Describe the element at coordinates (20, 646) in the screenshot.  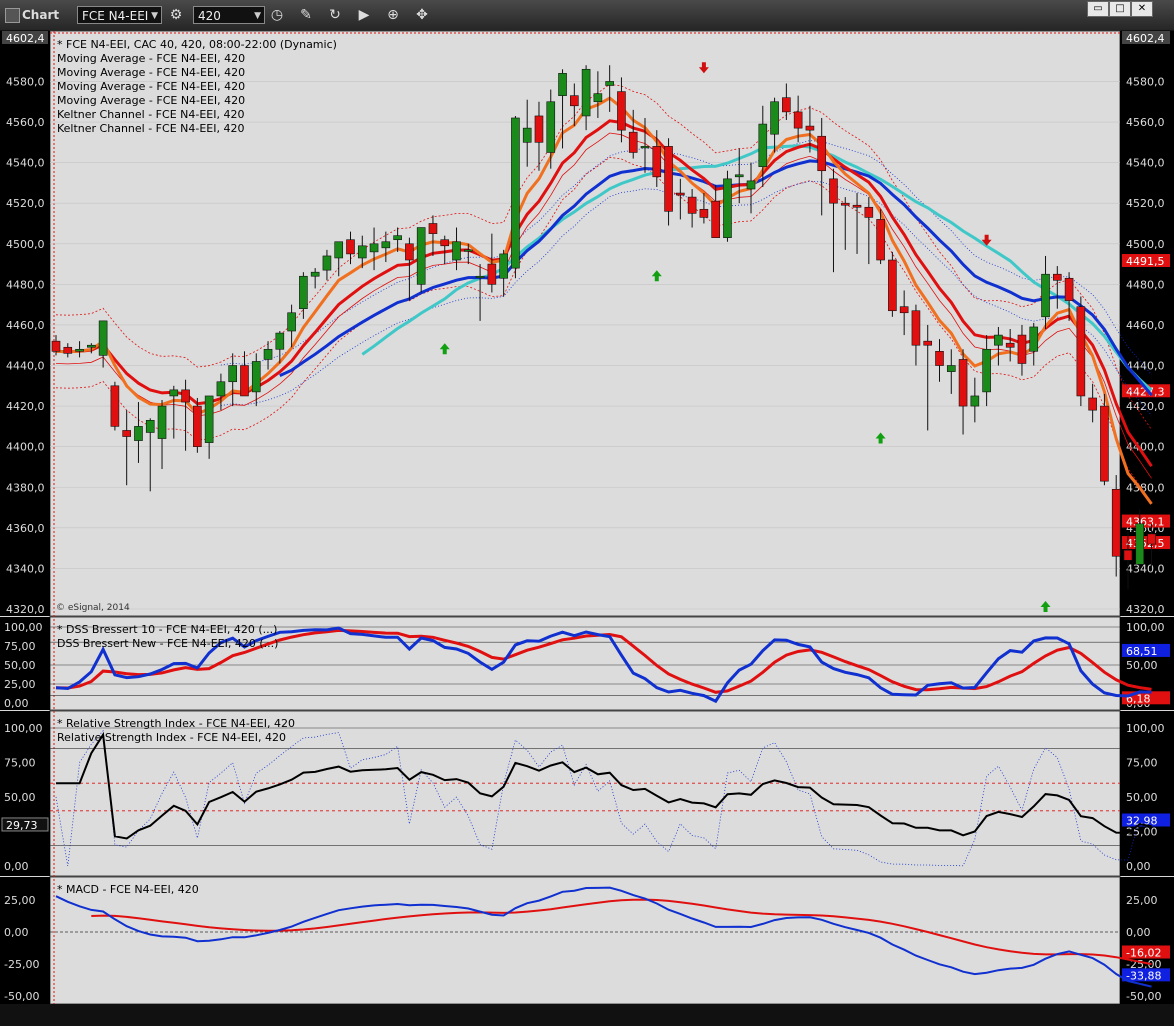
I see `dss-tick-label-left: 75,00` at that location.